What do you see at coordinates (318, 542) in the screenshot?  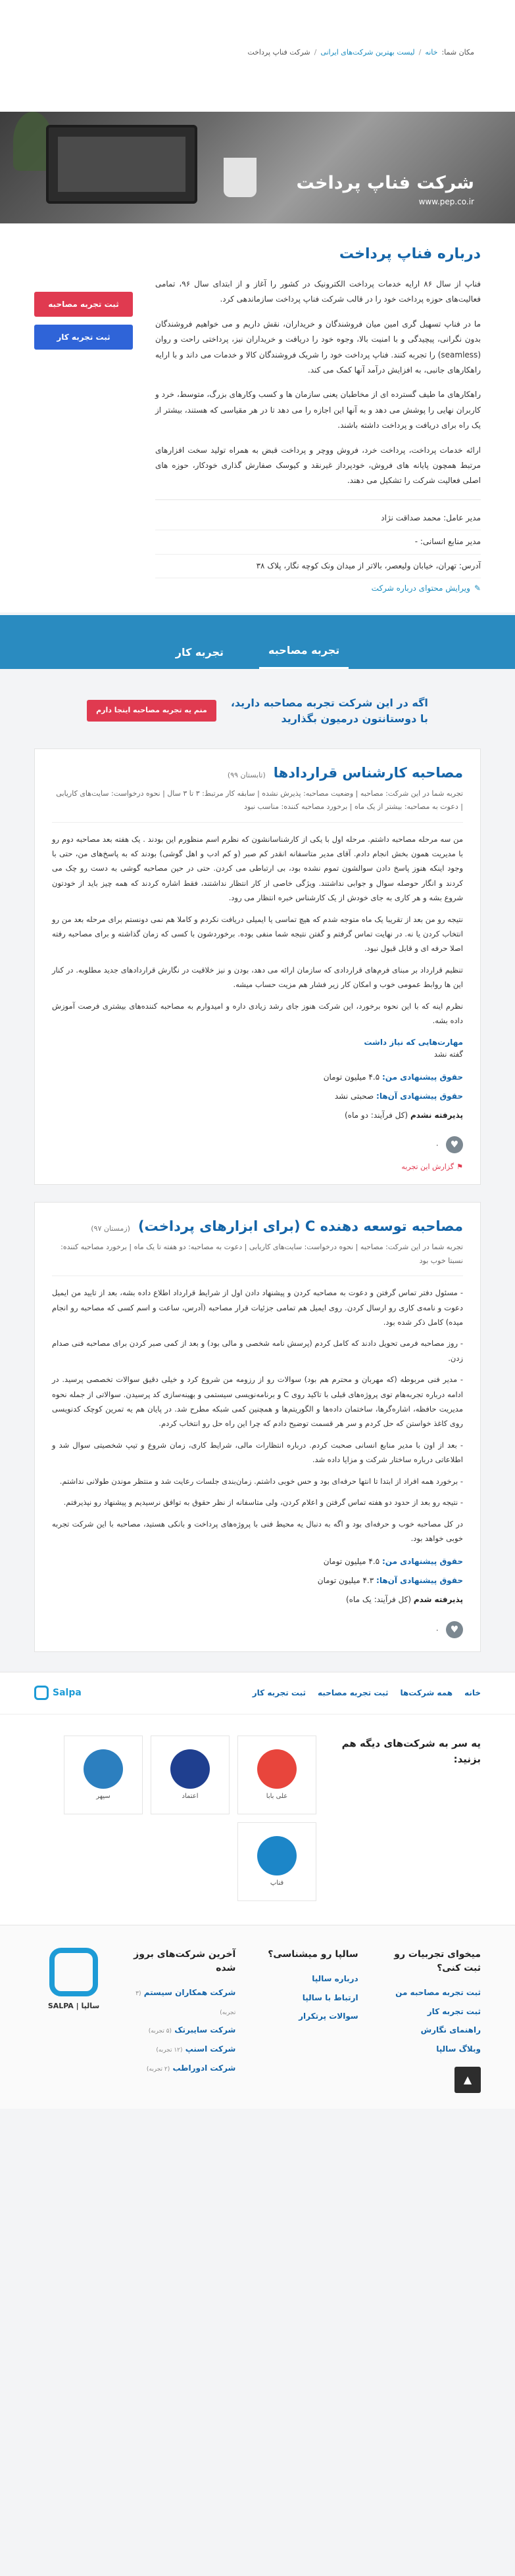 I see `hr-manager-line: مدیر منابع انسانی: -` at bounding box center [318, 542].